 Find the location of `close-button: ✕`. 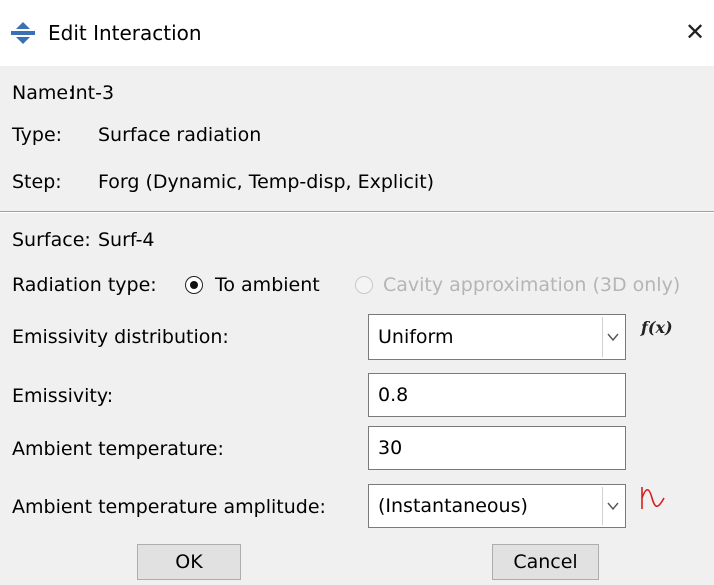

close-button: ✕ is located at coordinates (695, 32).